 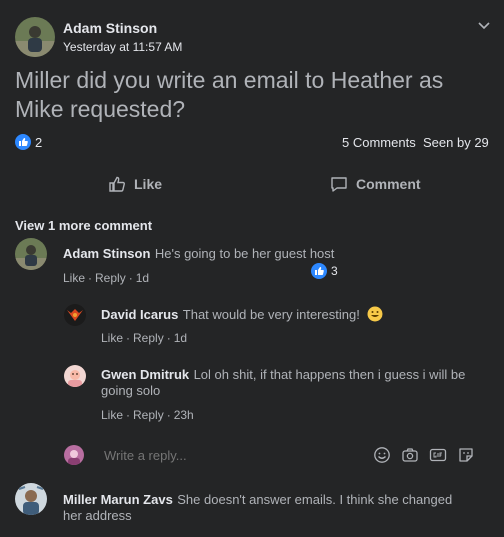 What do you see at coordinates (148, 184) in the screenshot?
I see `like-button-label: Like` at bounding box center [148, 184].